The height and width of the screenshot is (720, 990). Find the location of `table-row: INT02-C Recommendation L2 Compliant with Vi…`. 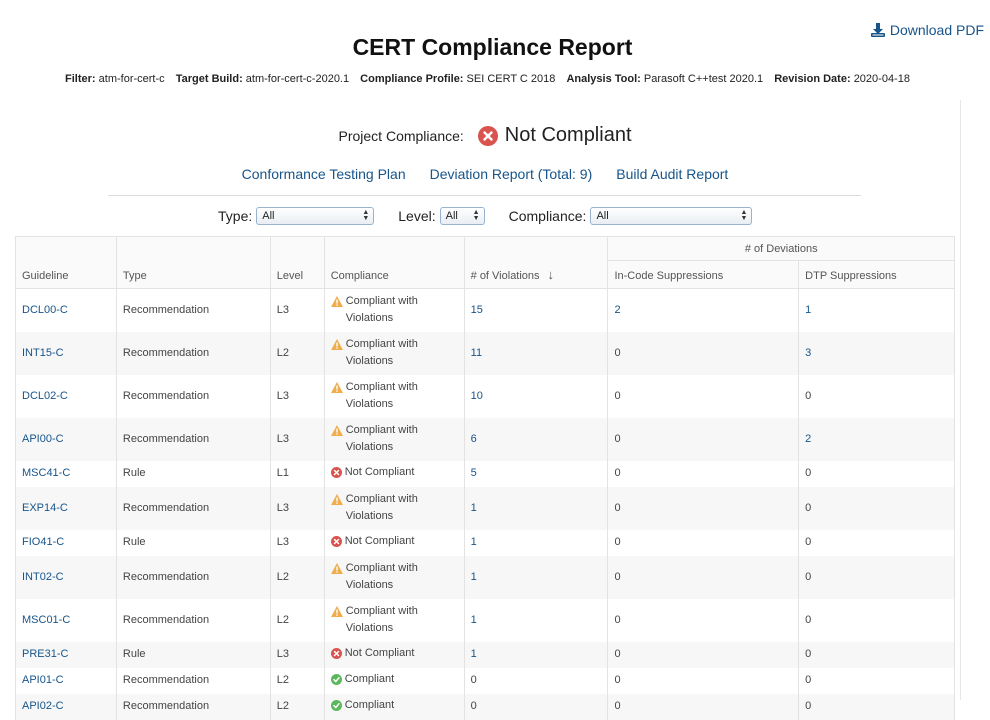

table-row: INT02-C Recommendation L2 Compliant with Vi… is located at coordinates (485, 577).